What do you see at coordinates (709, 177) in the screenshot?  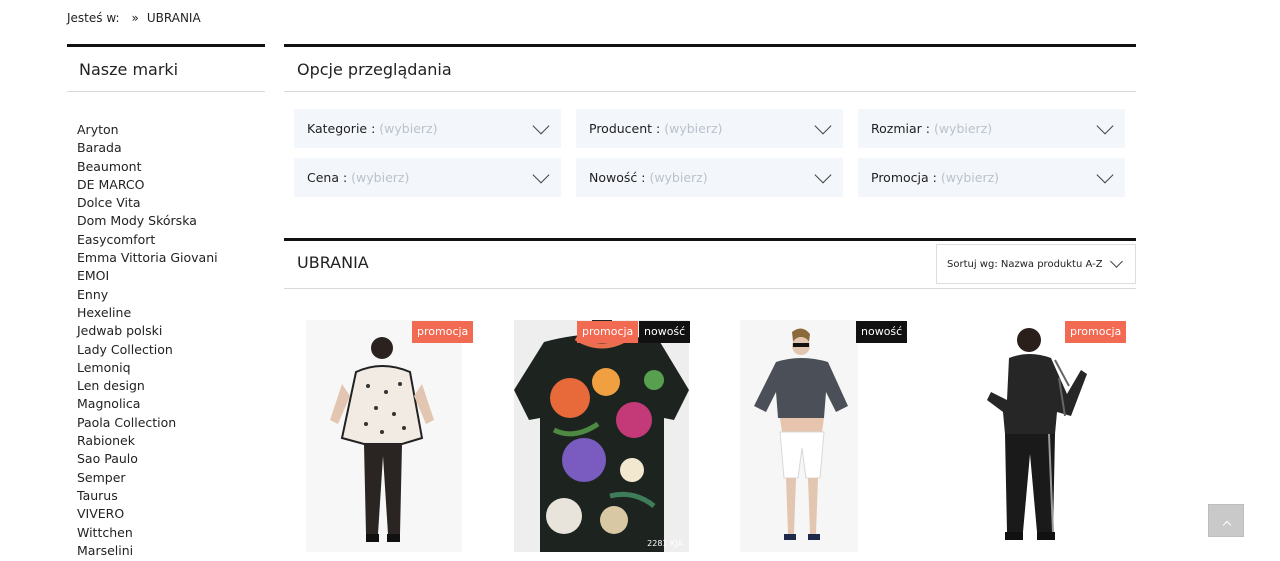 I see `filter-new: Nowość : (wybierz)` at bounding box center [709, 177].